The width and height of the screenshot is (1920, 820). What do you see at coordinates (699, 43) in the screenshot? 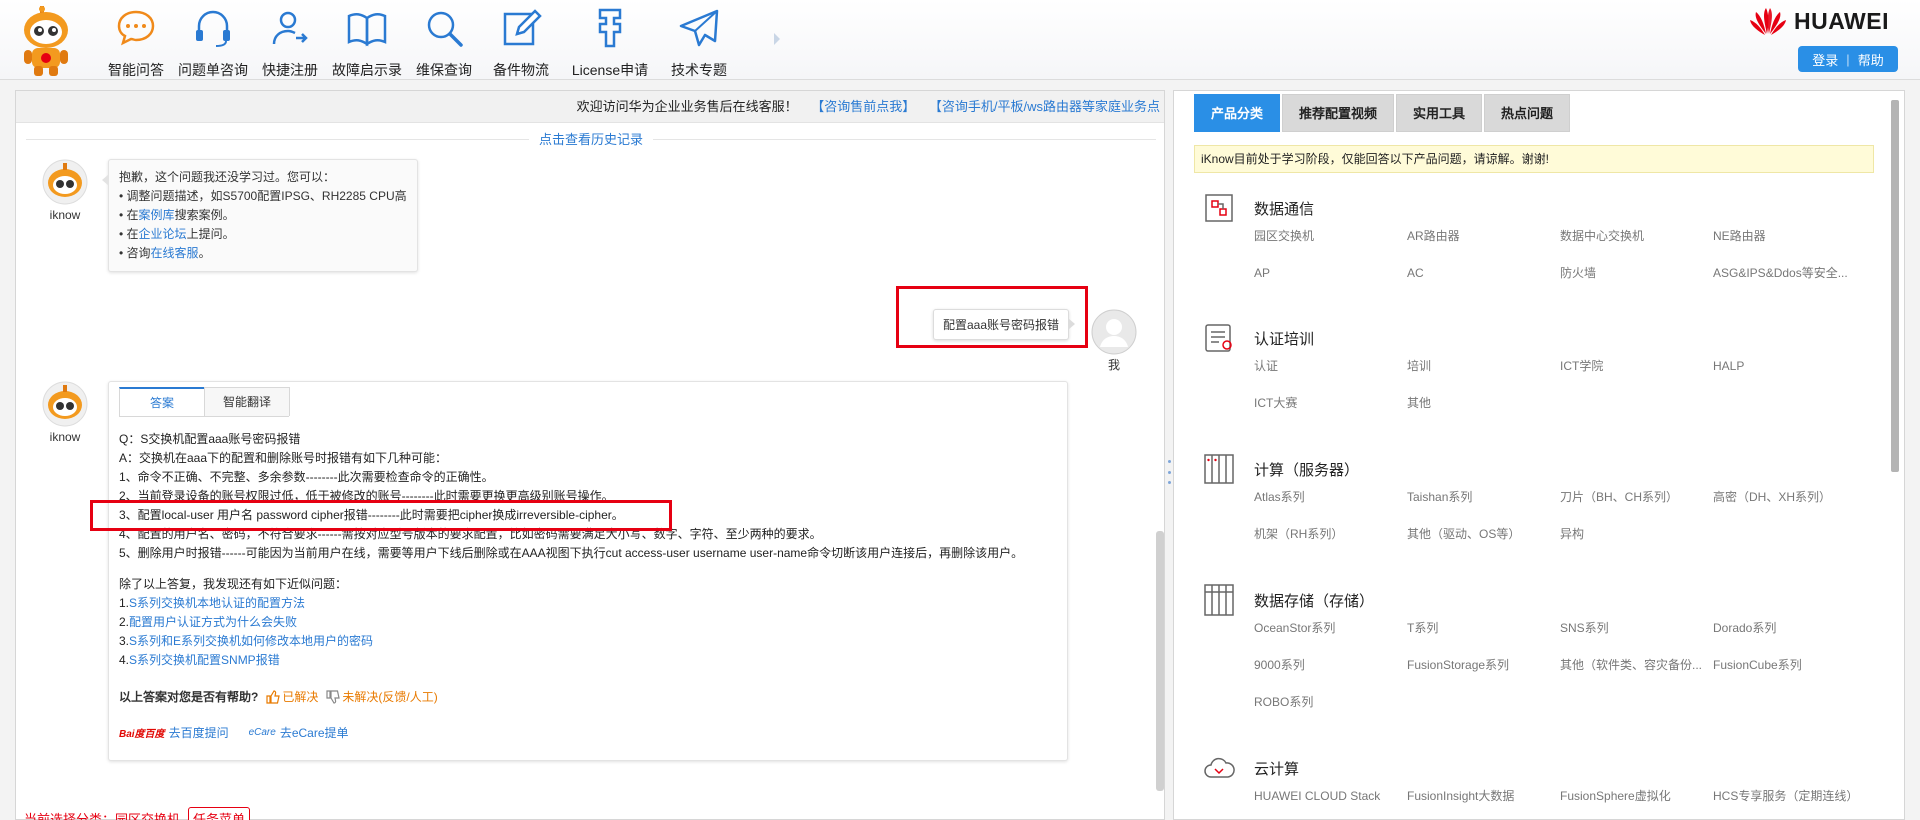
I see `nav-tech-topics: 技术专题` at bounding box center [699, 43].